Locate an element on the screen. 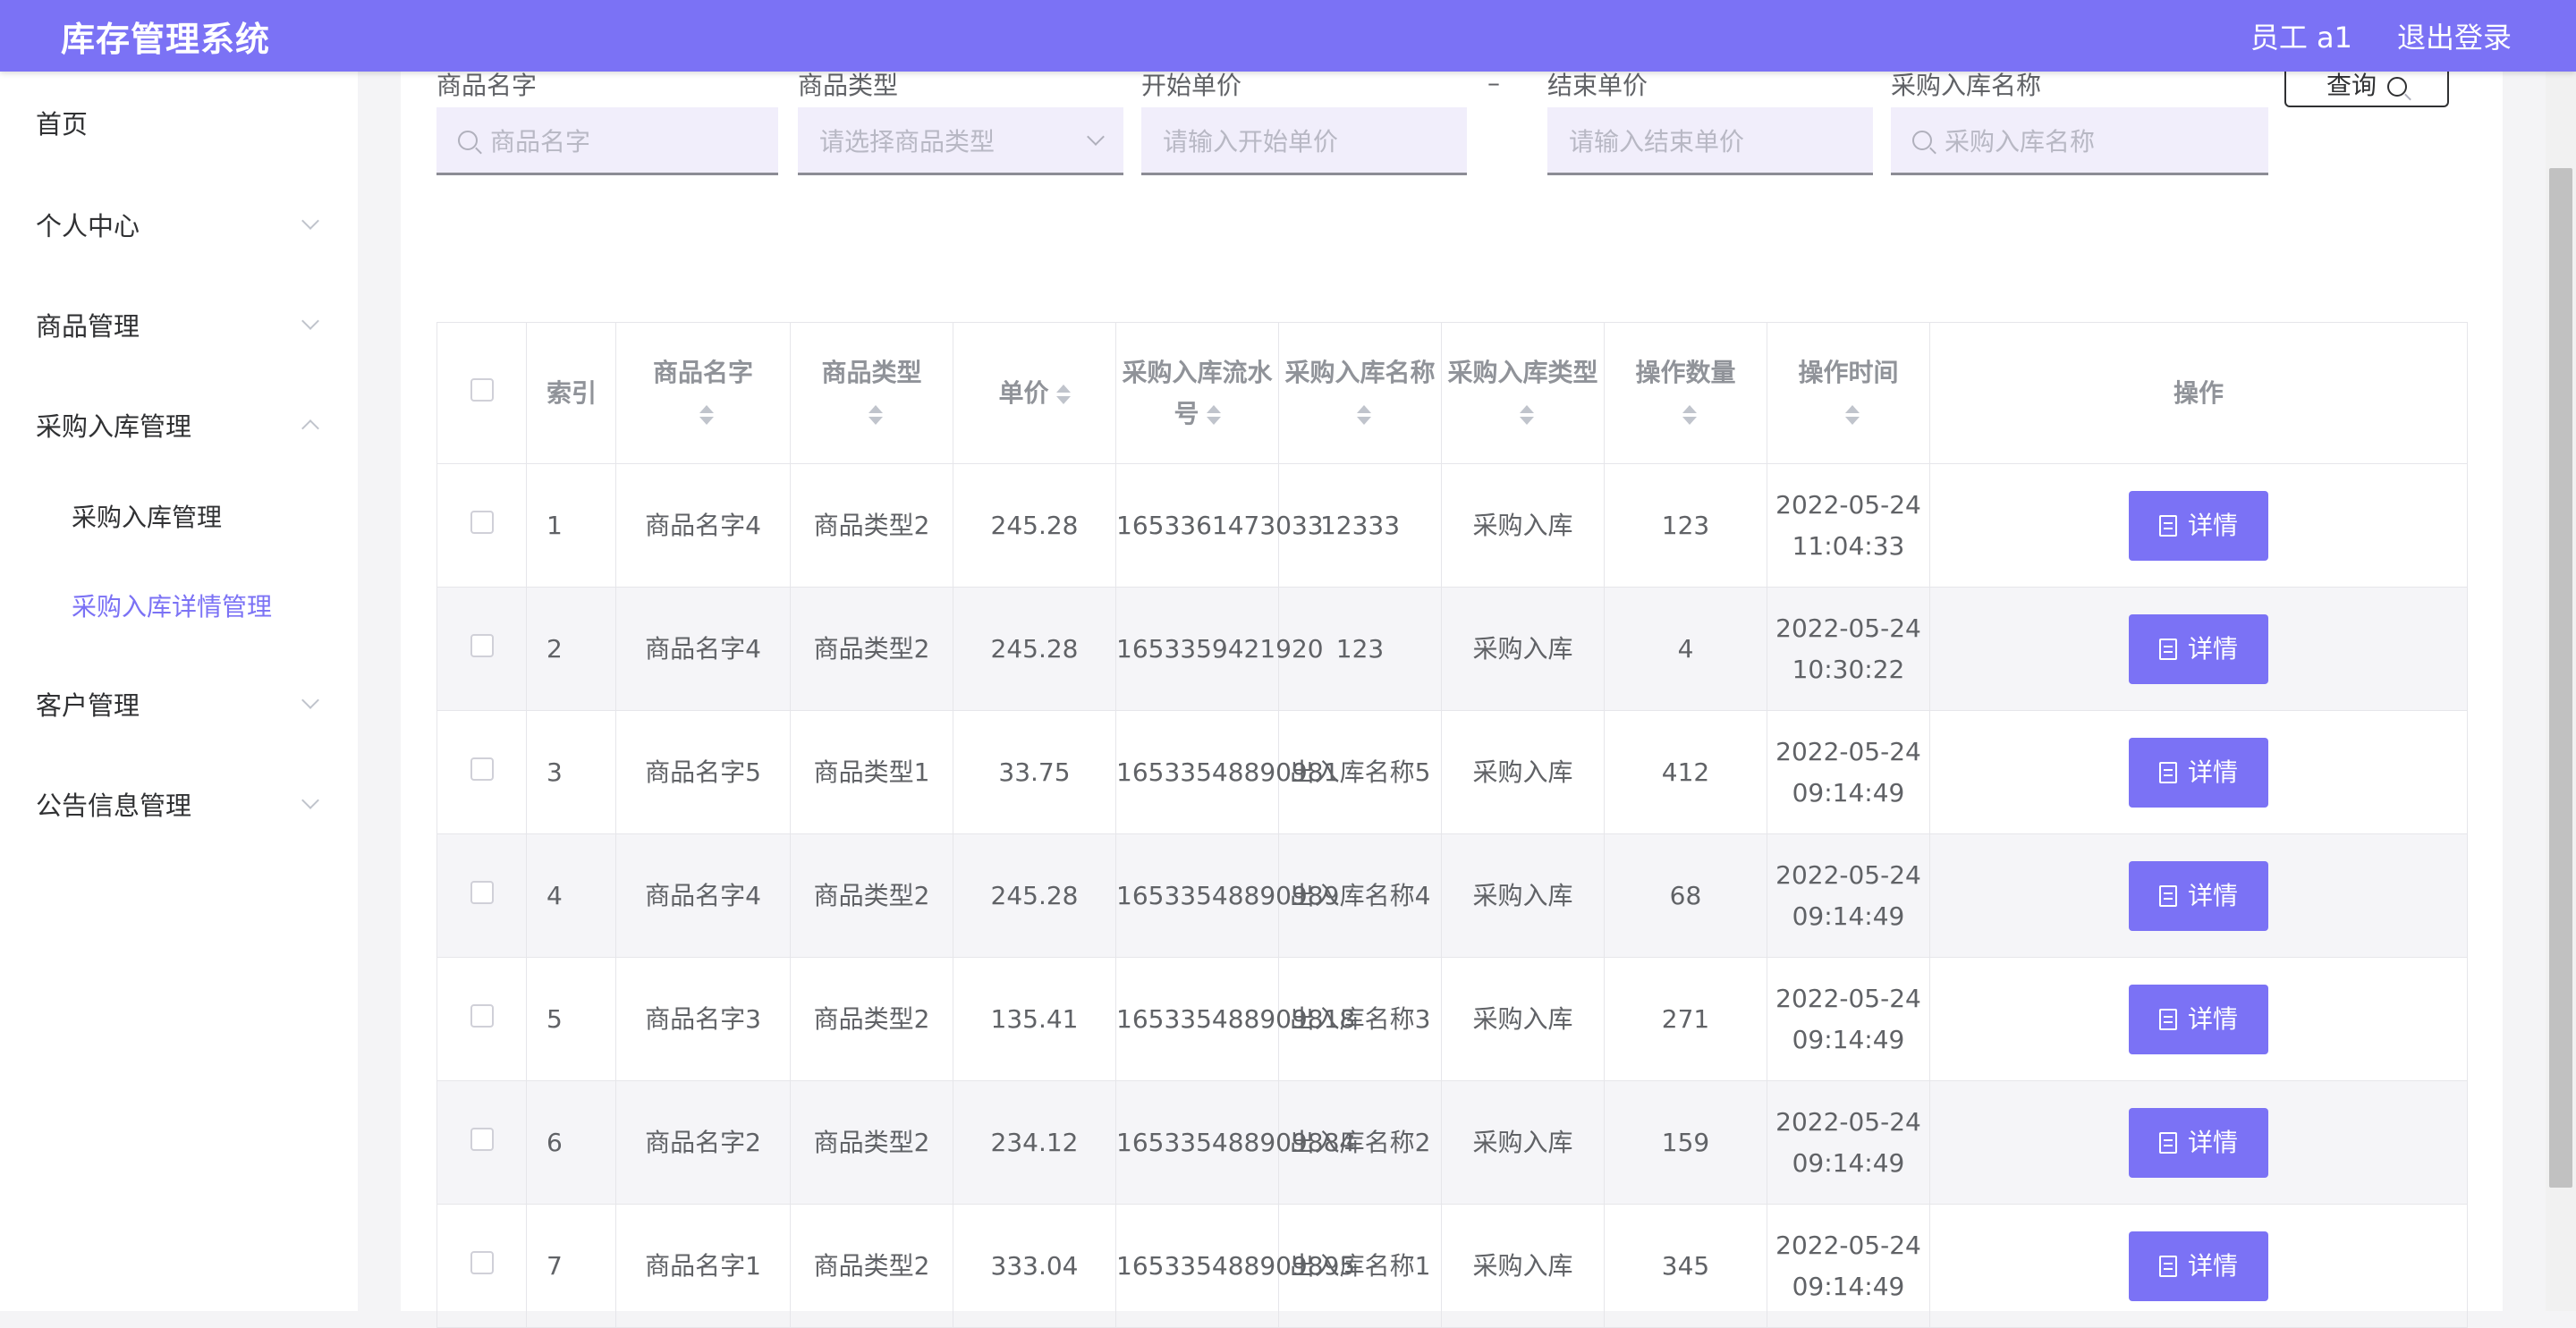 This screenshot has width=2576, height=1328. col-index: 索引 is located at coordinates (571, 393).